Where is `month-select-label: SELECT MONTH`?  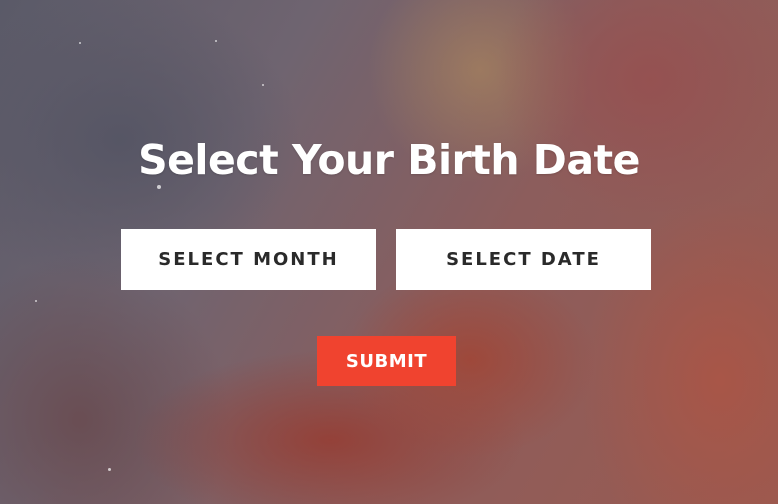 month-select-label: SELECT MONTH is located at coordinates (248, 259).